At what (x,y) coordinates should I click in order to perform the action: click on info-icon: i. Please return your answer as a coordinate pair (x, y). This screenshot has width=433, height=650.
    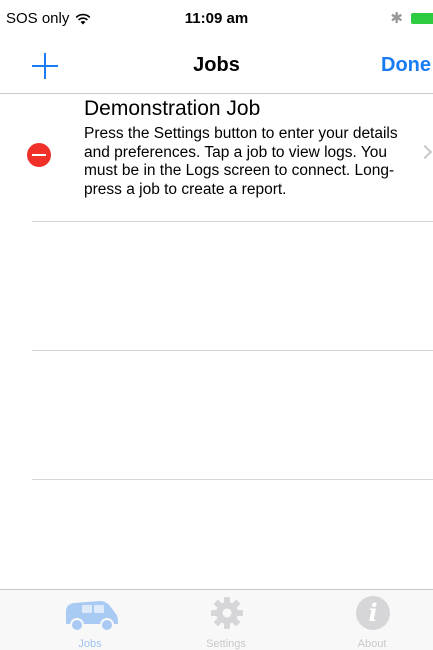
    Looking at the image, I should click on (373, 613).